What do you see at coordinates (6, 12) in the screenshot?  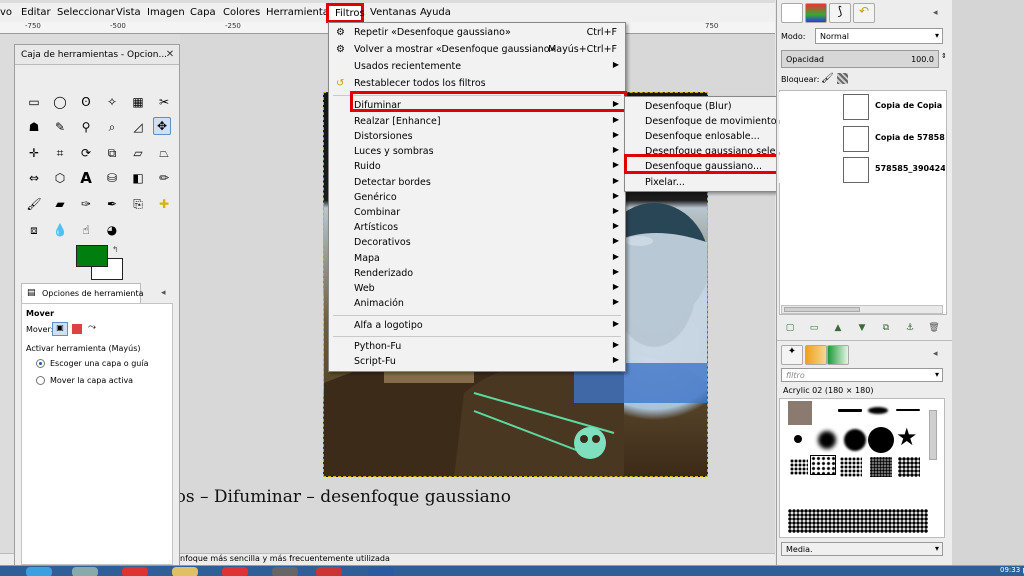 I see `menu-archivo: vo` at bounding box center [6, 12].